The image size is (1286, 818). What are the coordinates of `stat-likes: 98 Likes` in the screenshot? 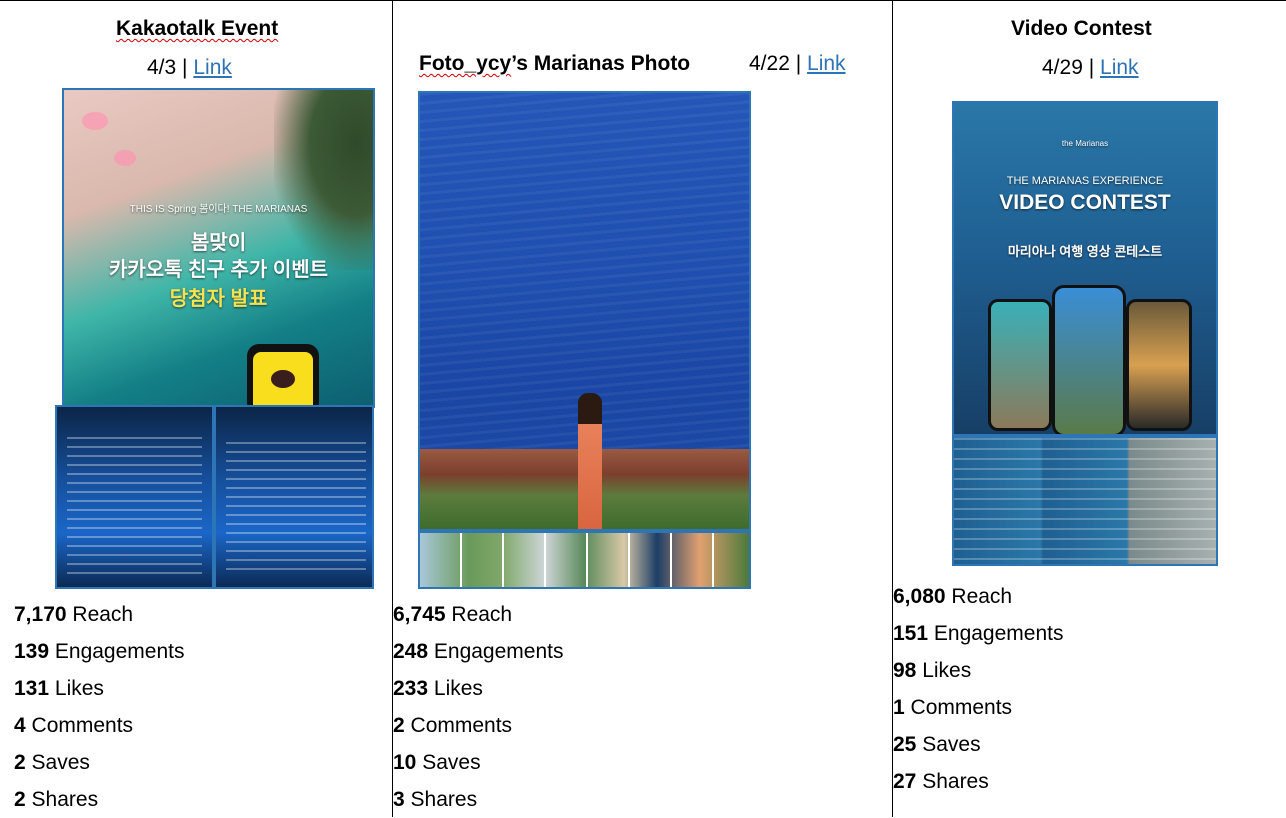 It's located at (932, 670).